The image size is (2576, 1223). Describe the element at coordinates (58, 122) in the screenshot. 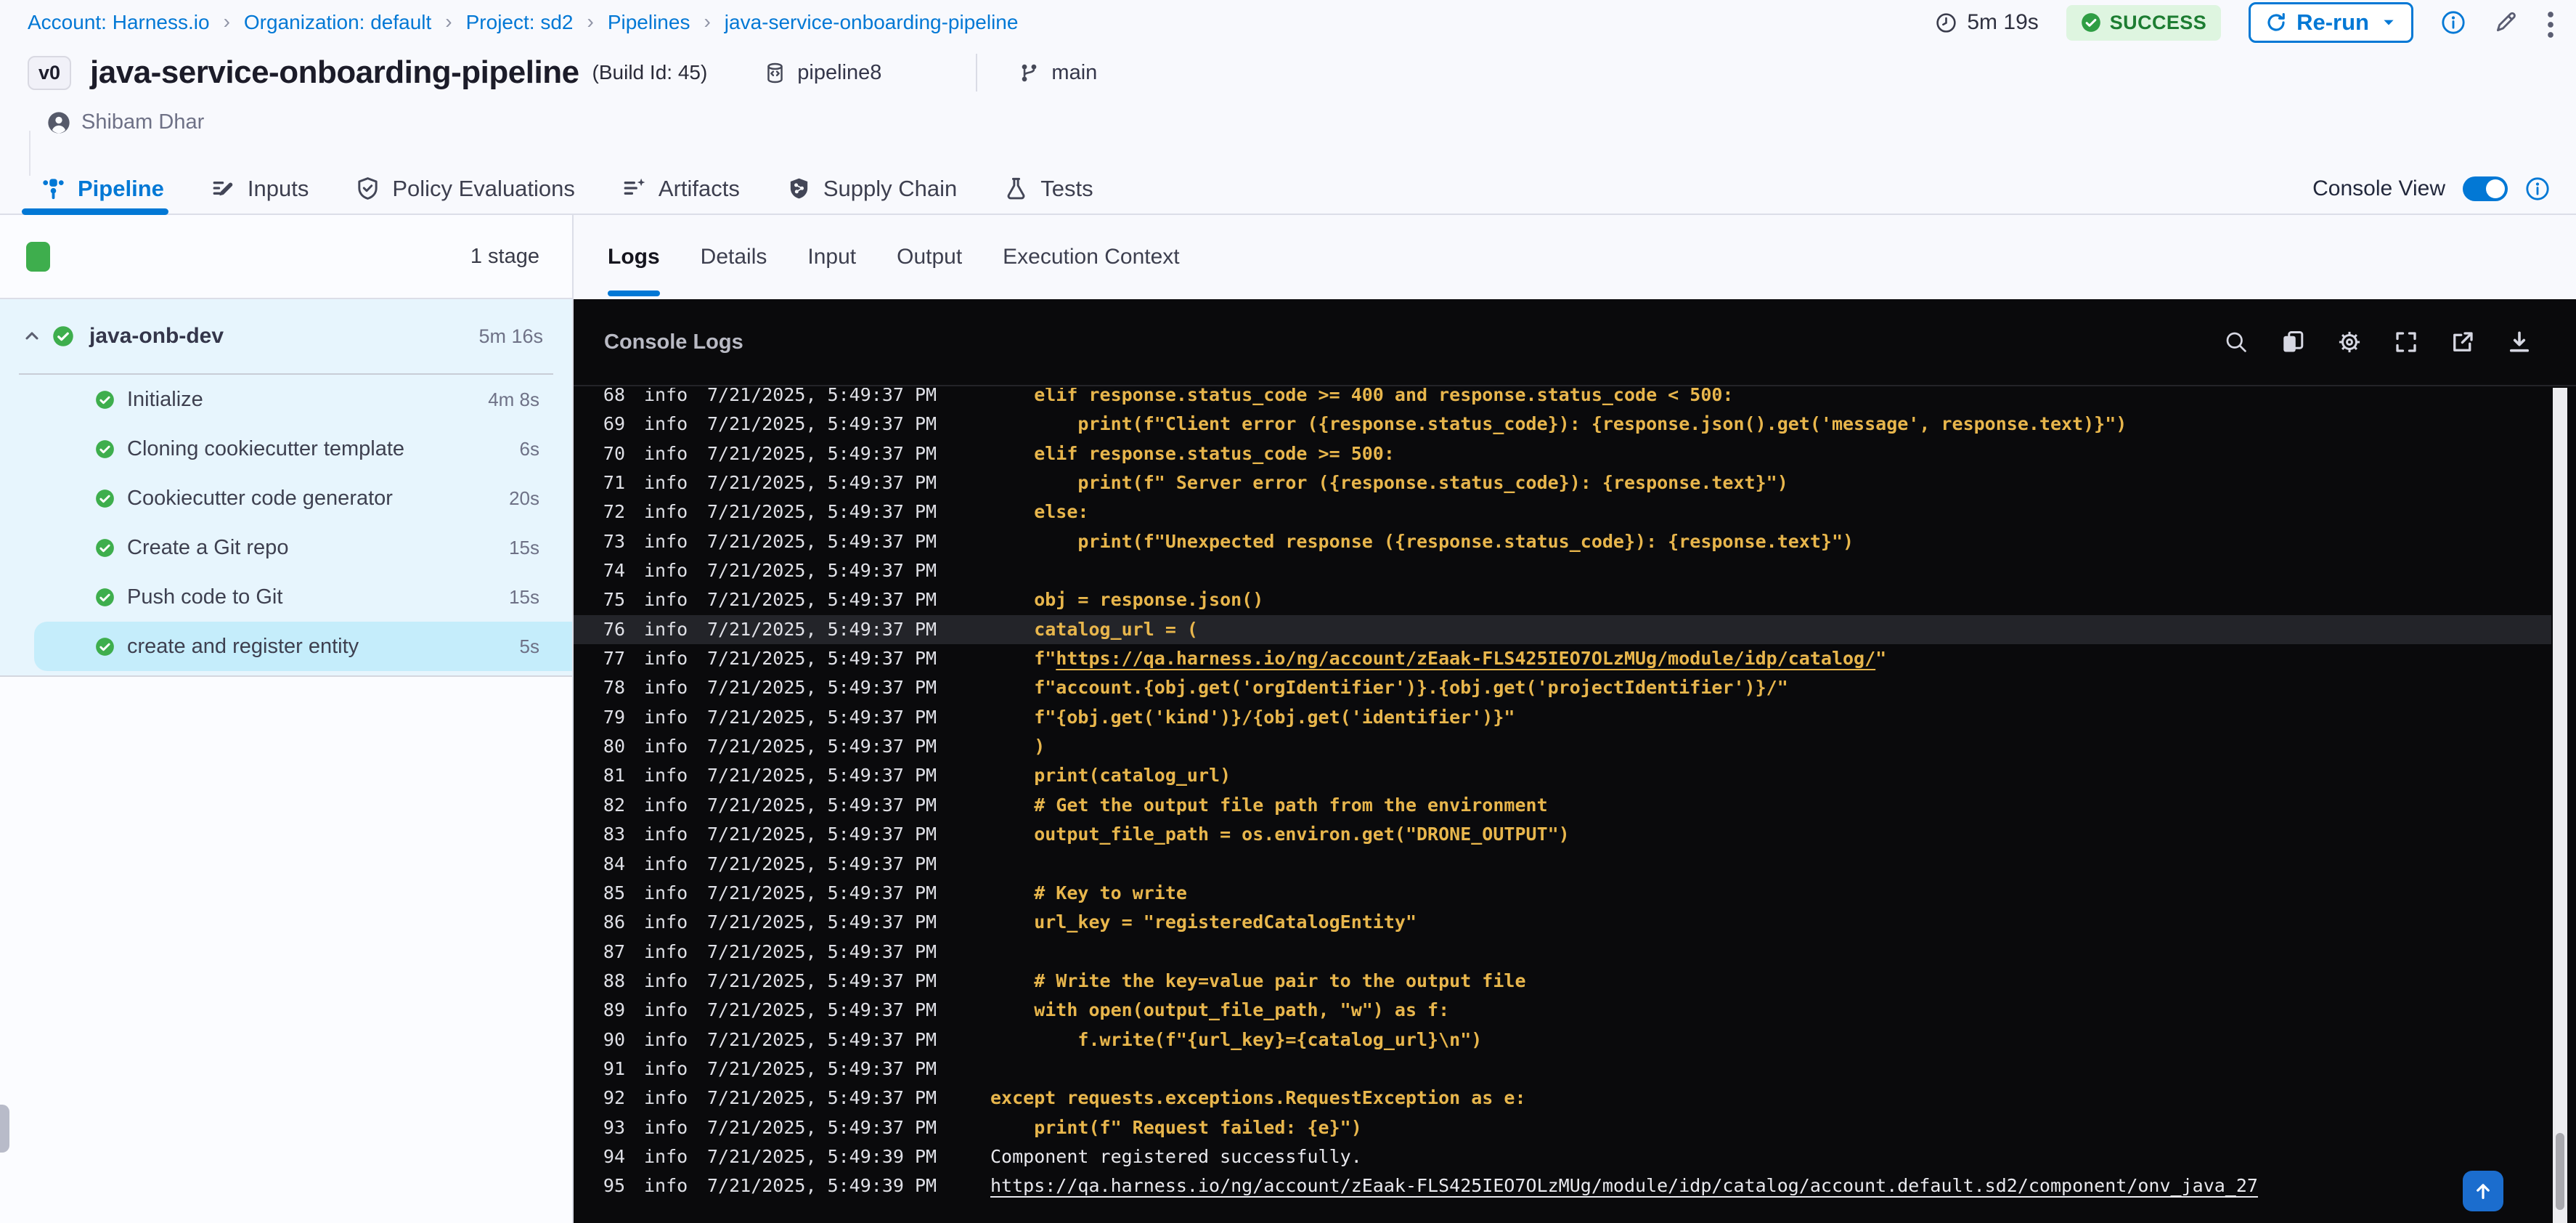

I see `user-avatar-icon` at that location.